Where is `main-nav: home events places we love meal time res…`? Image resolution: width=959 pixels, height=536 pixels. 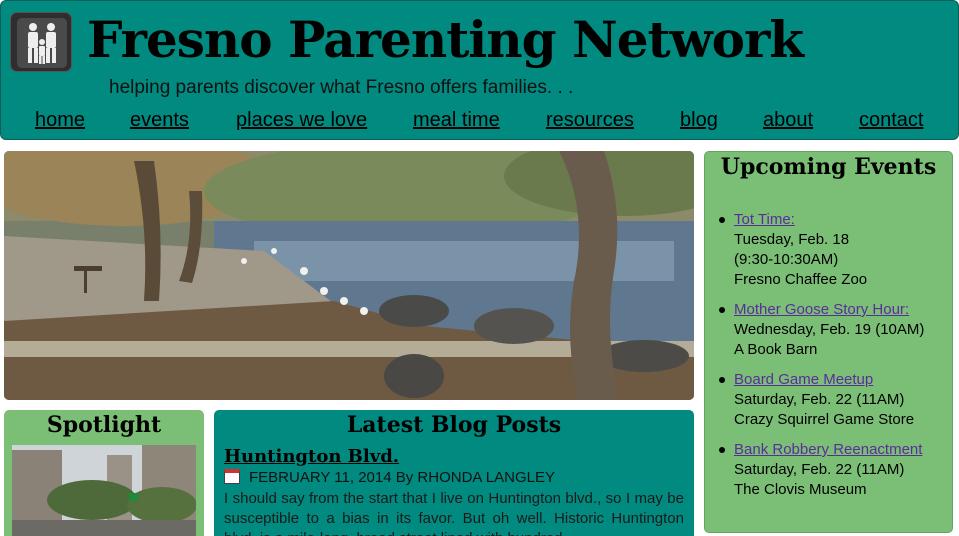
main-nav: home events places we love meal time res… is located at coordinates (480, 123).